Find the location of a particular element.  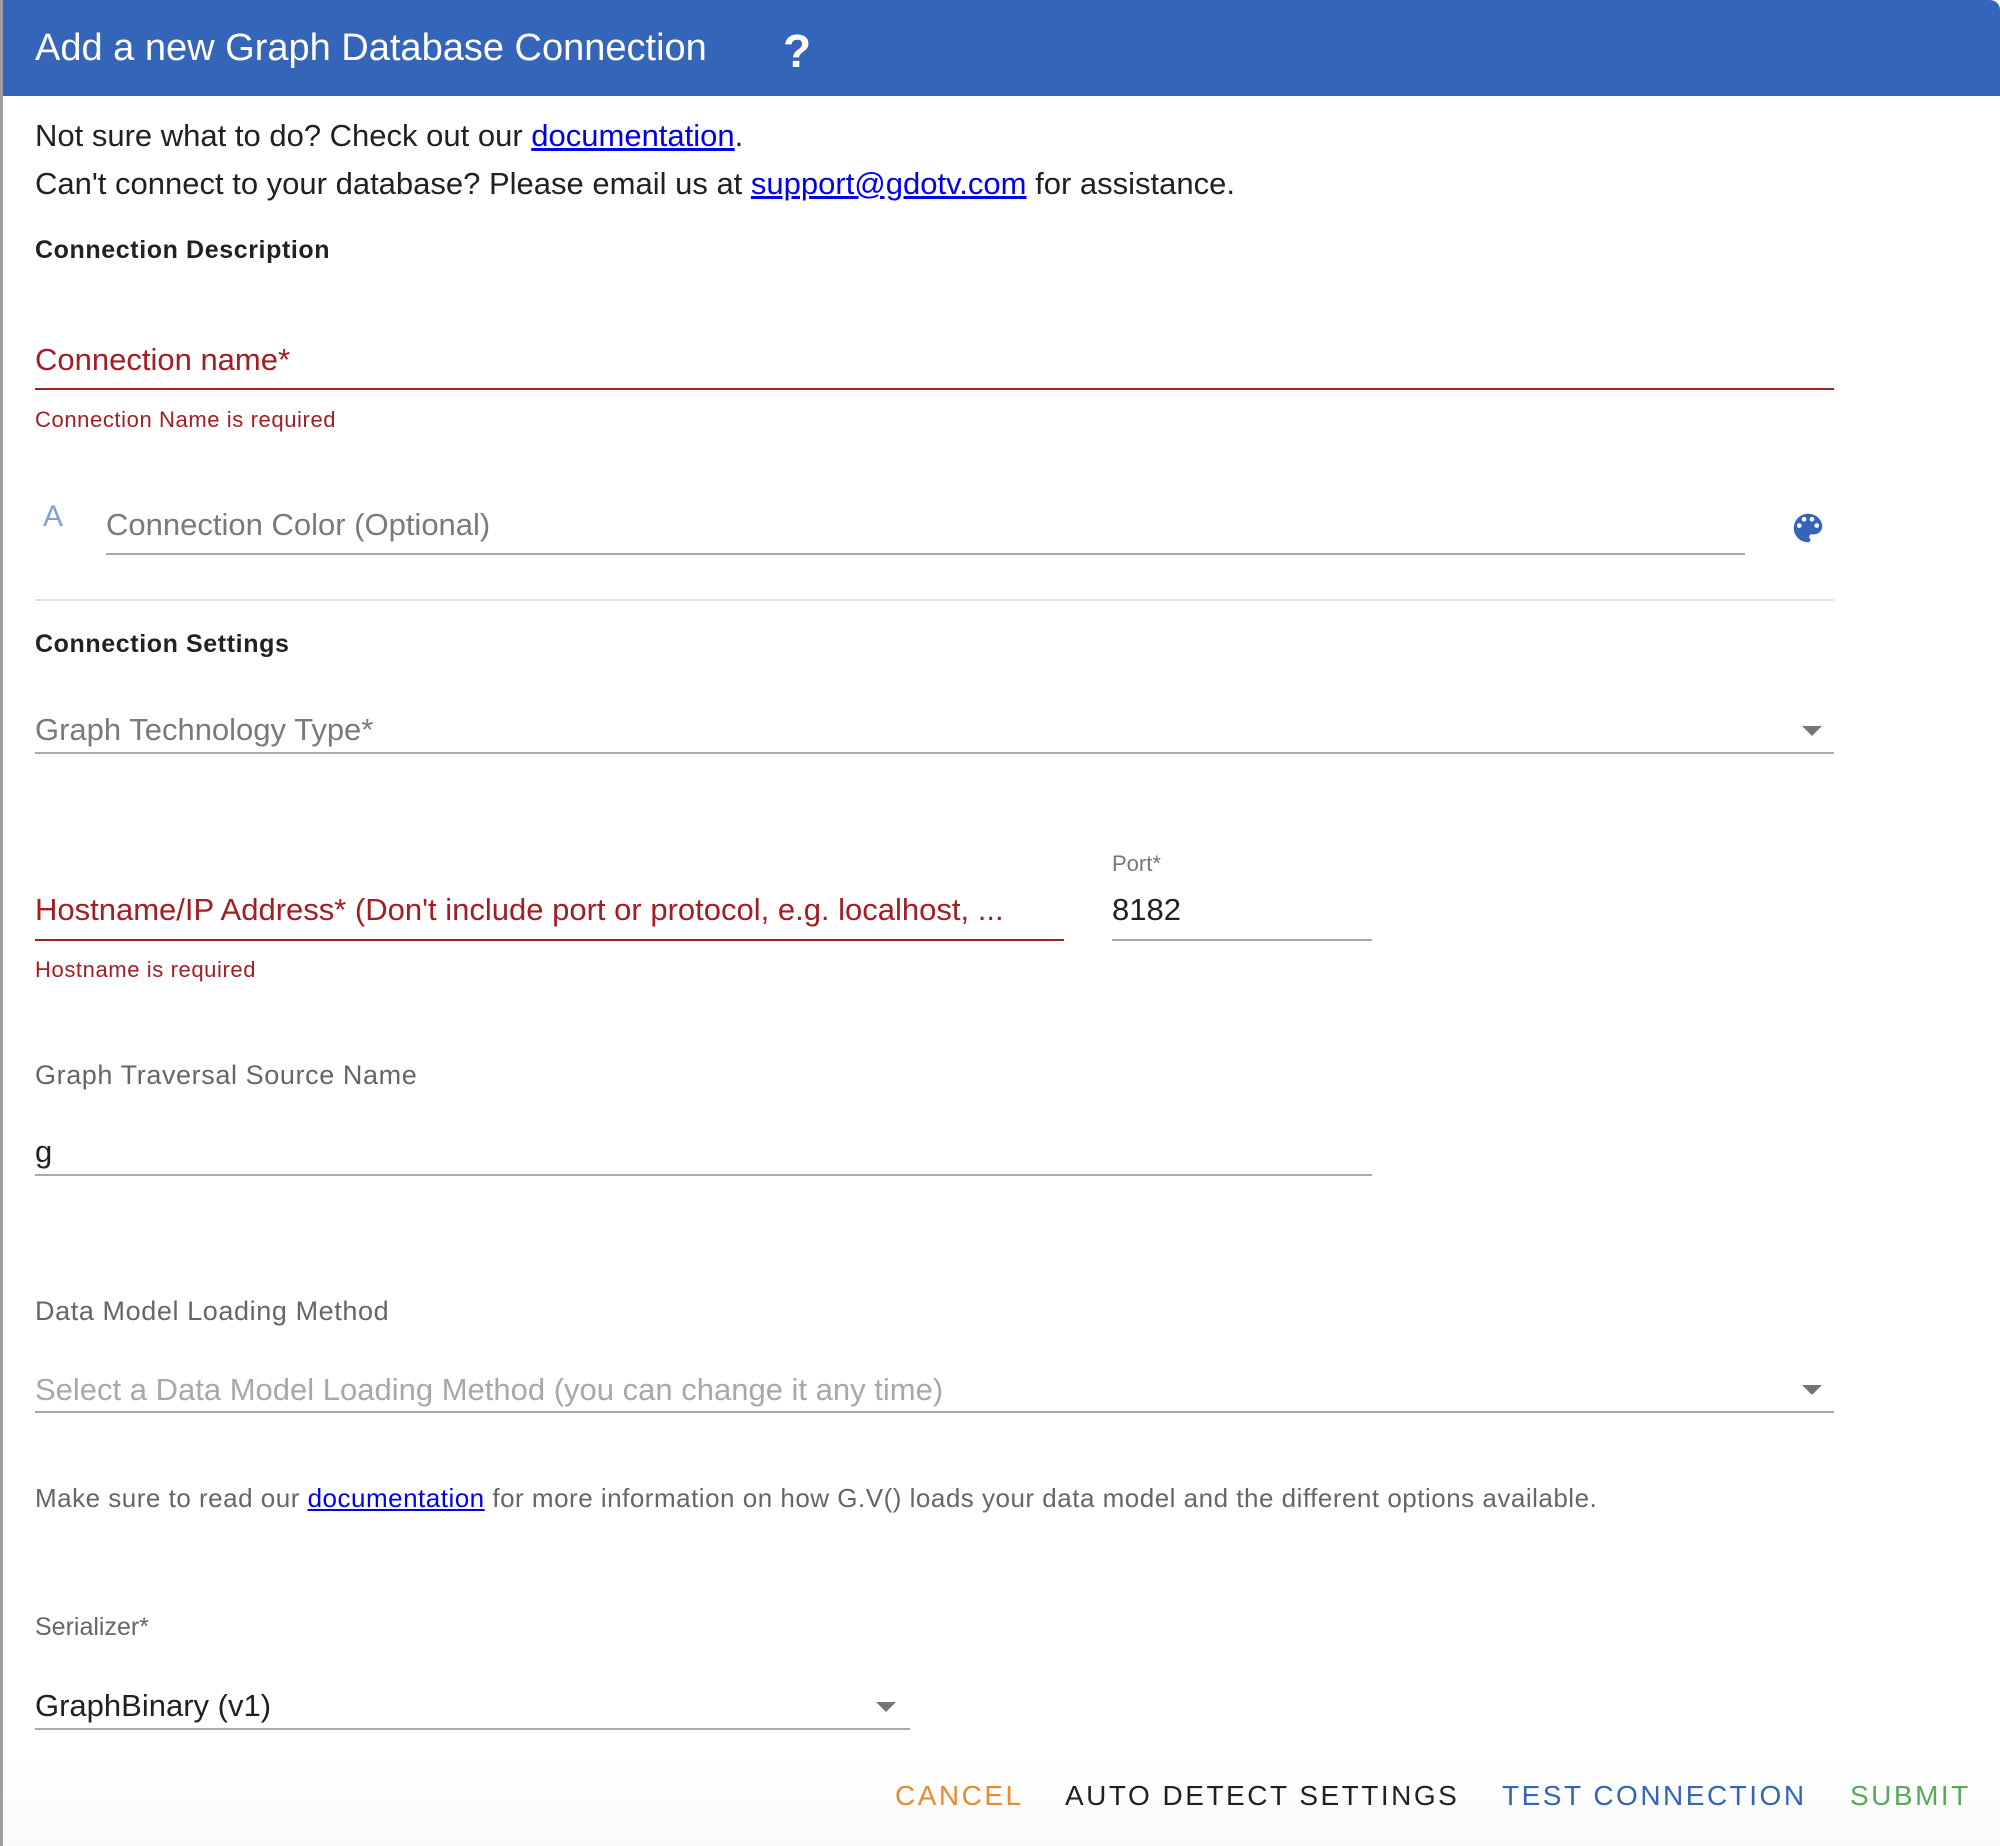

data-model-underline is located at coordinates (934, 1412).